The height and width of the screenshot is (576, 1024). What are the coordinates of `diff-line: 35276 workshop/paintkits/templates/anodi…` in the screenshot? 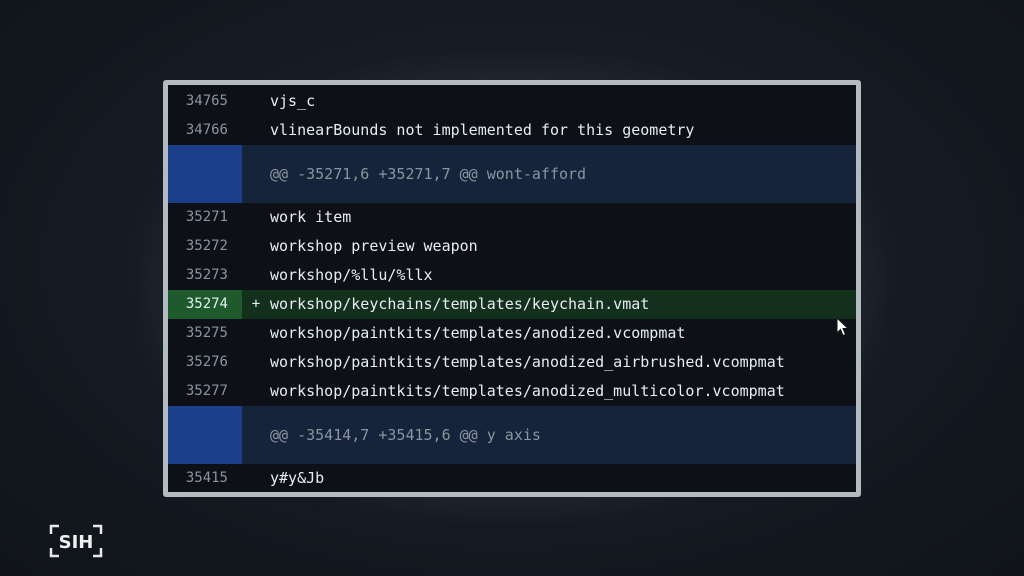 It's located at (512, 362).